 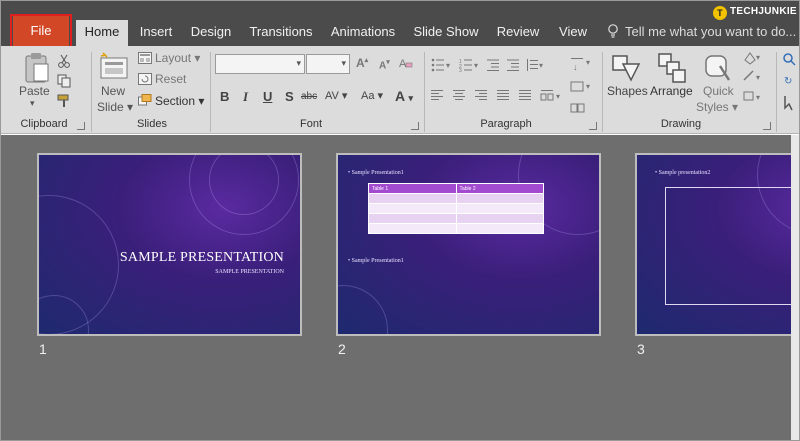 I want to click on slide-number-2: 2, so click(x=342, y=349).